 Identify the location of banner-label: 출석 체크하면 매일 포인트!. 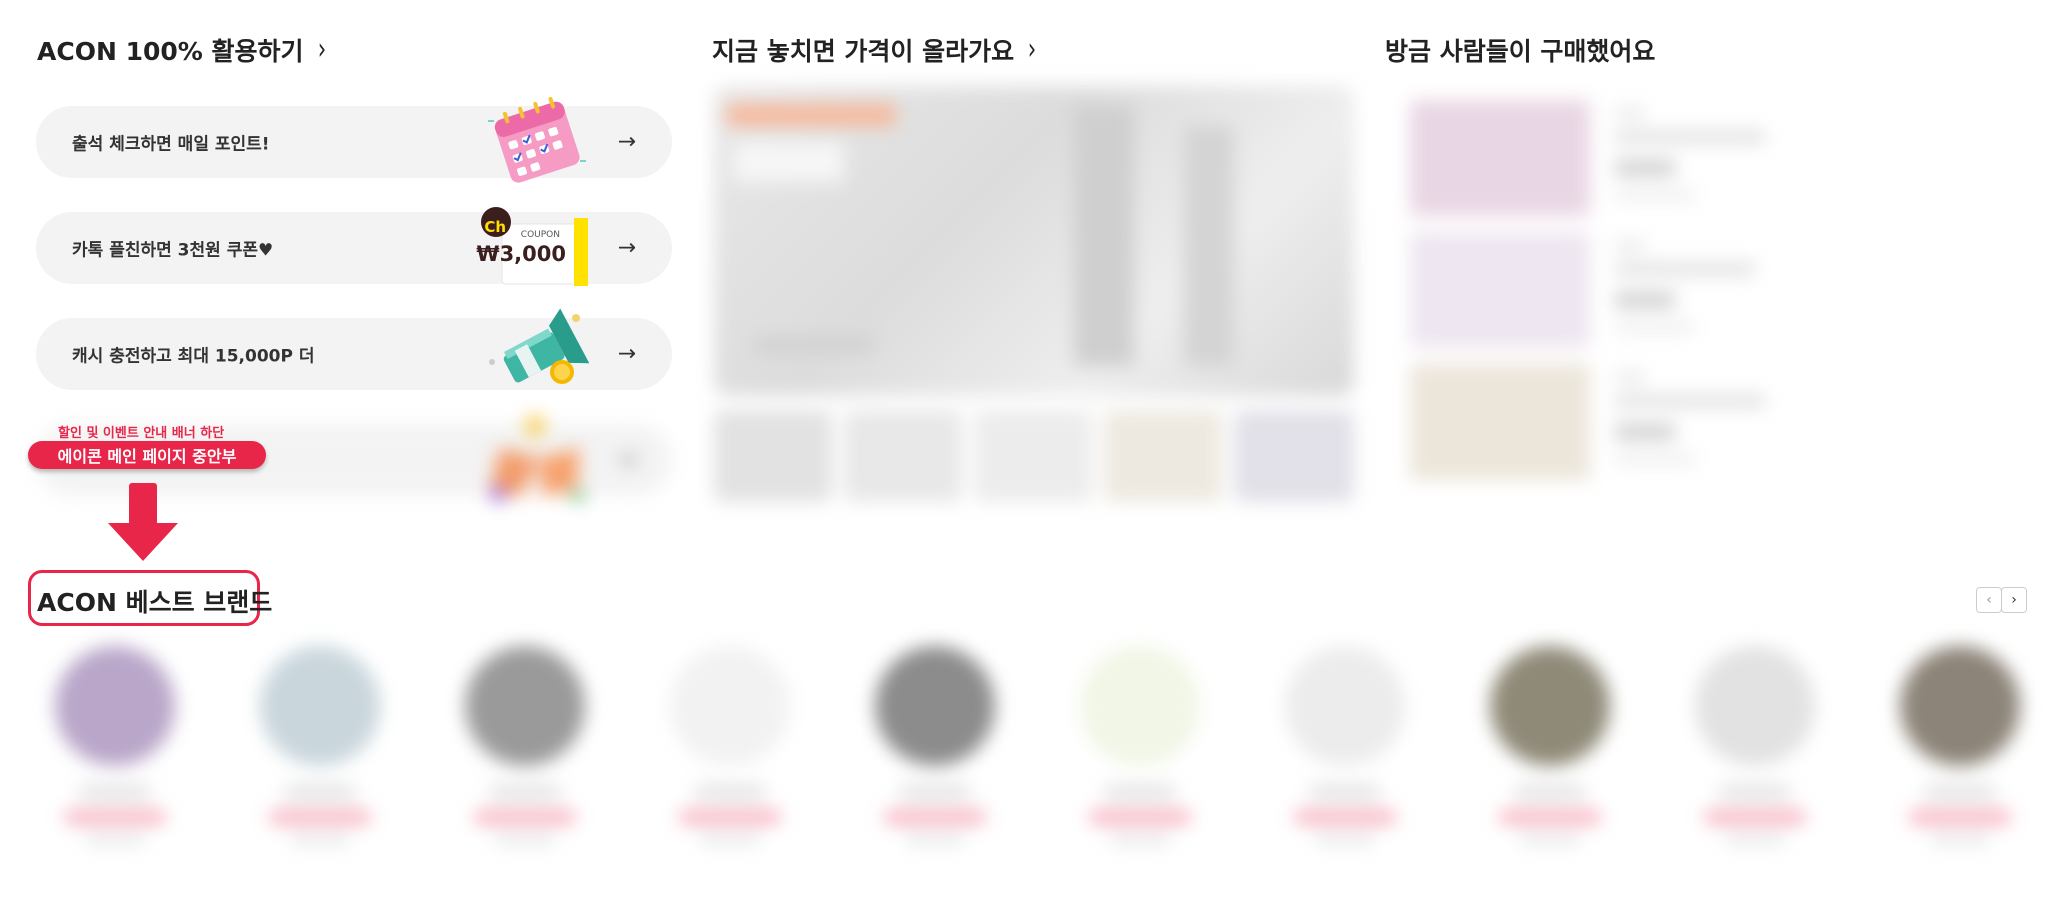
(171, 144).